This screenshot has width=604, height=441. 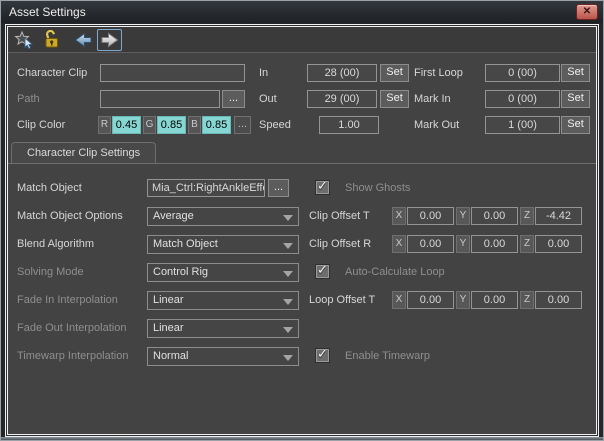 I want to click on solving-mode-dropdown: Control Rig, so click(x=223, y=272).